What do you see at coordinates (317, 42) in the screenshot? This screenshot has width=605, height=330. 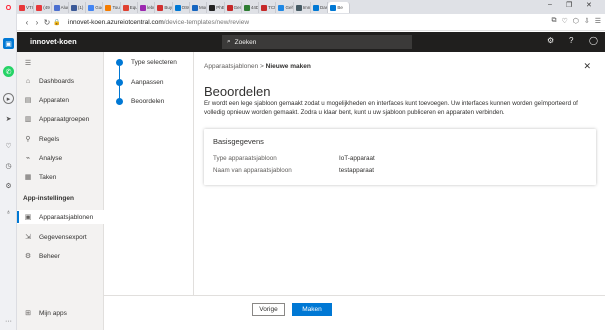 I see `search-input: ⌕ Zoeken` at bounding box center [317, 42].